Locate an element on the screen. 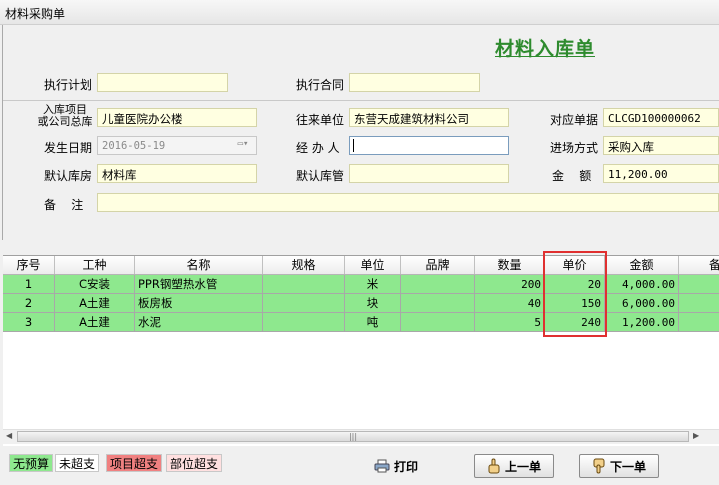 The height and width of the screenshot is (485, 719). col-header-amount: 金额 is located at coordinates (642, 265).